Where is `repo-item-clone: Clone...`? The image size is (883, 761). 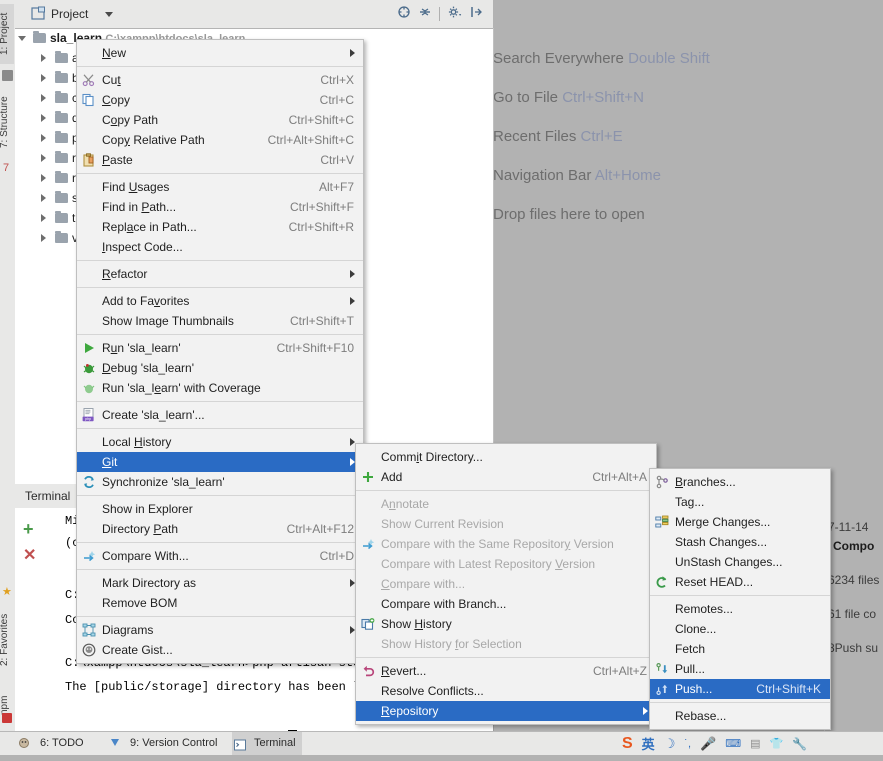 repo-item-clone: Clone... is located at coordinates (740, 629).